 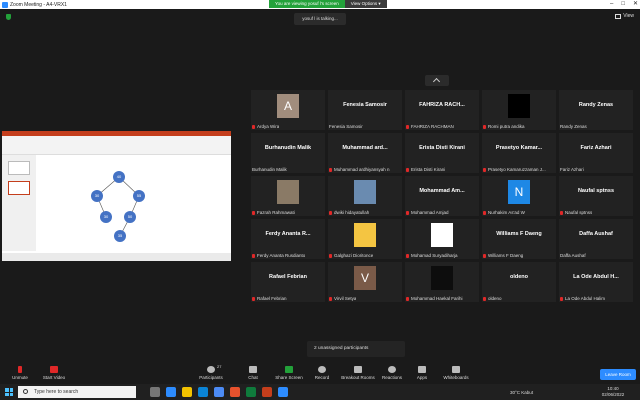 I want to click on participant-tile: N Nurhakim As'ad W, so click(x=519, y=196).